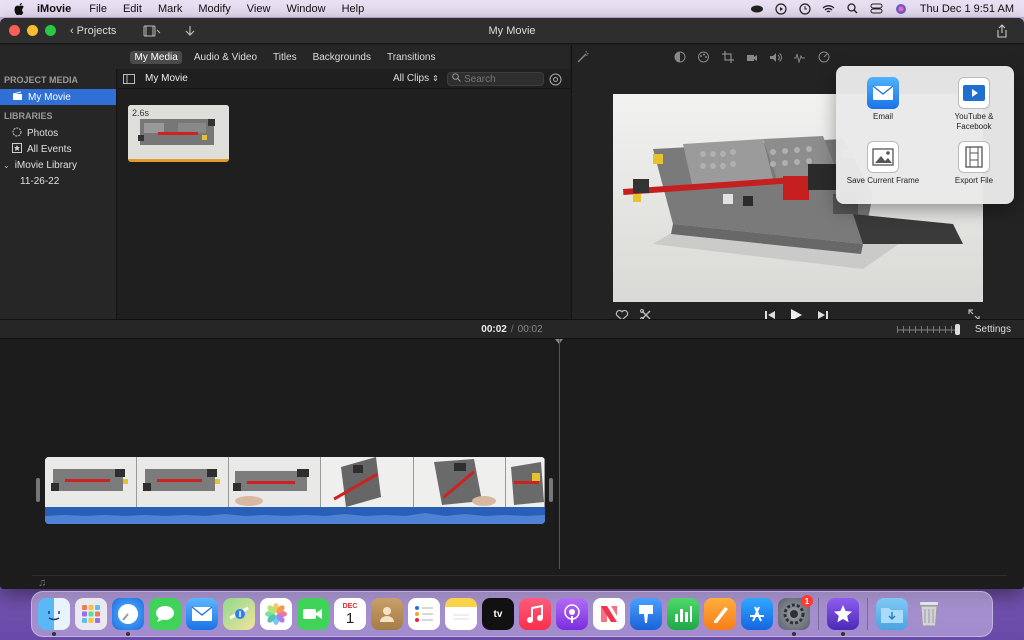 The width and height of the screenshot is (1024, 640). Describe the element at coordinates (535, 614) in the screenshot. I see `dock-music` at that location.